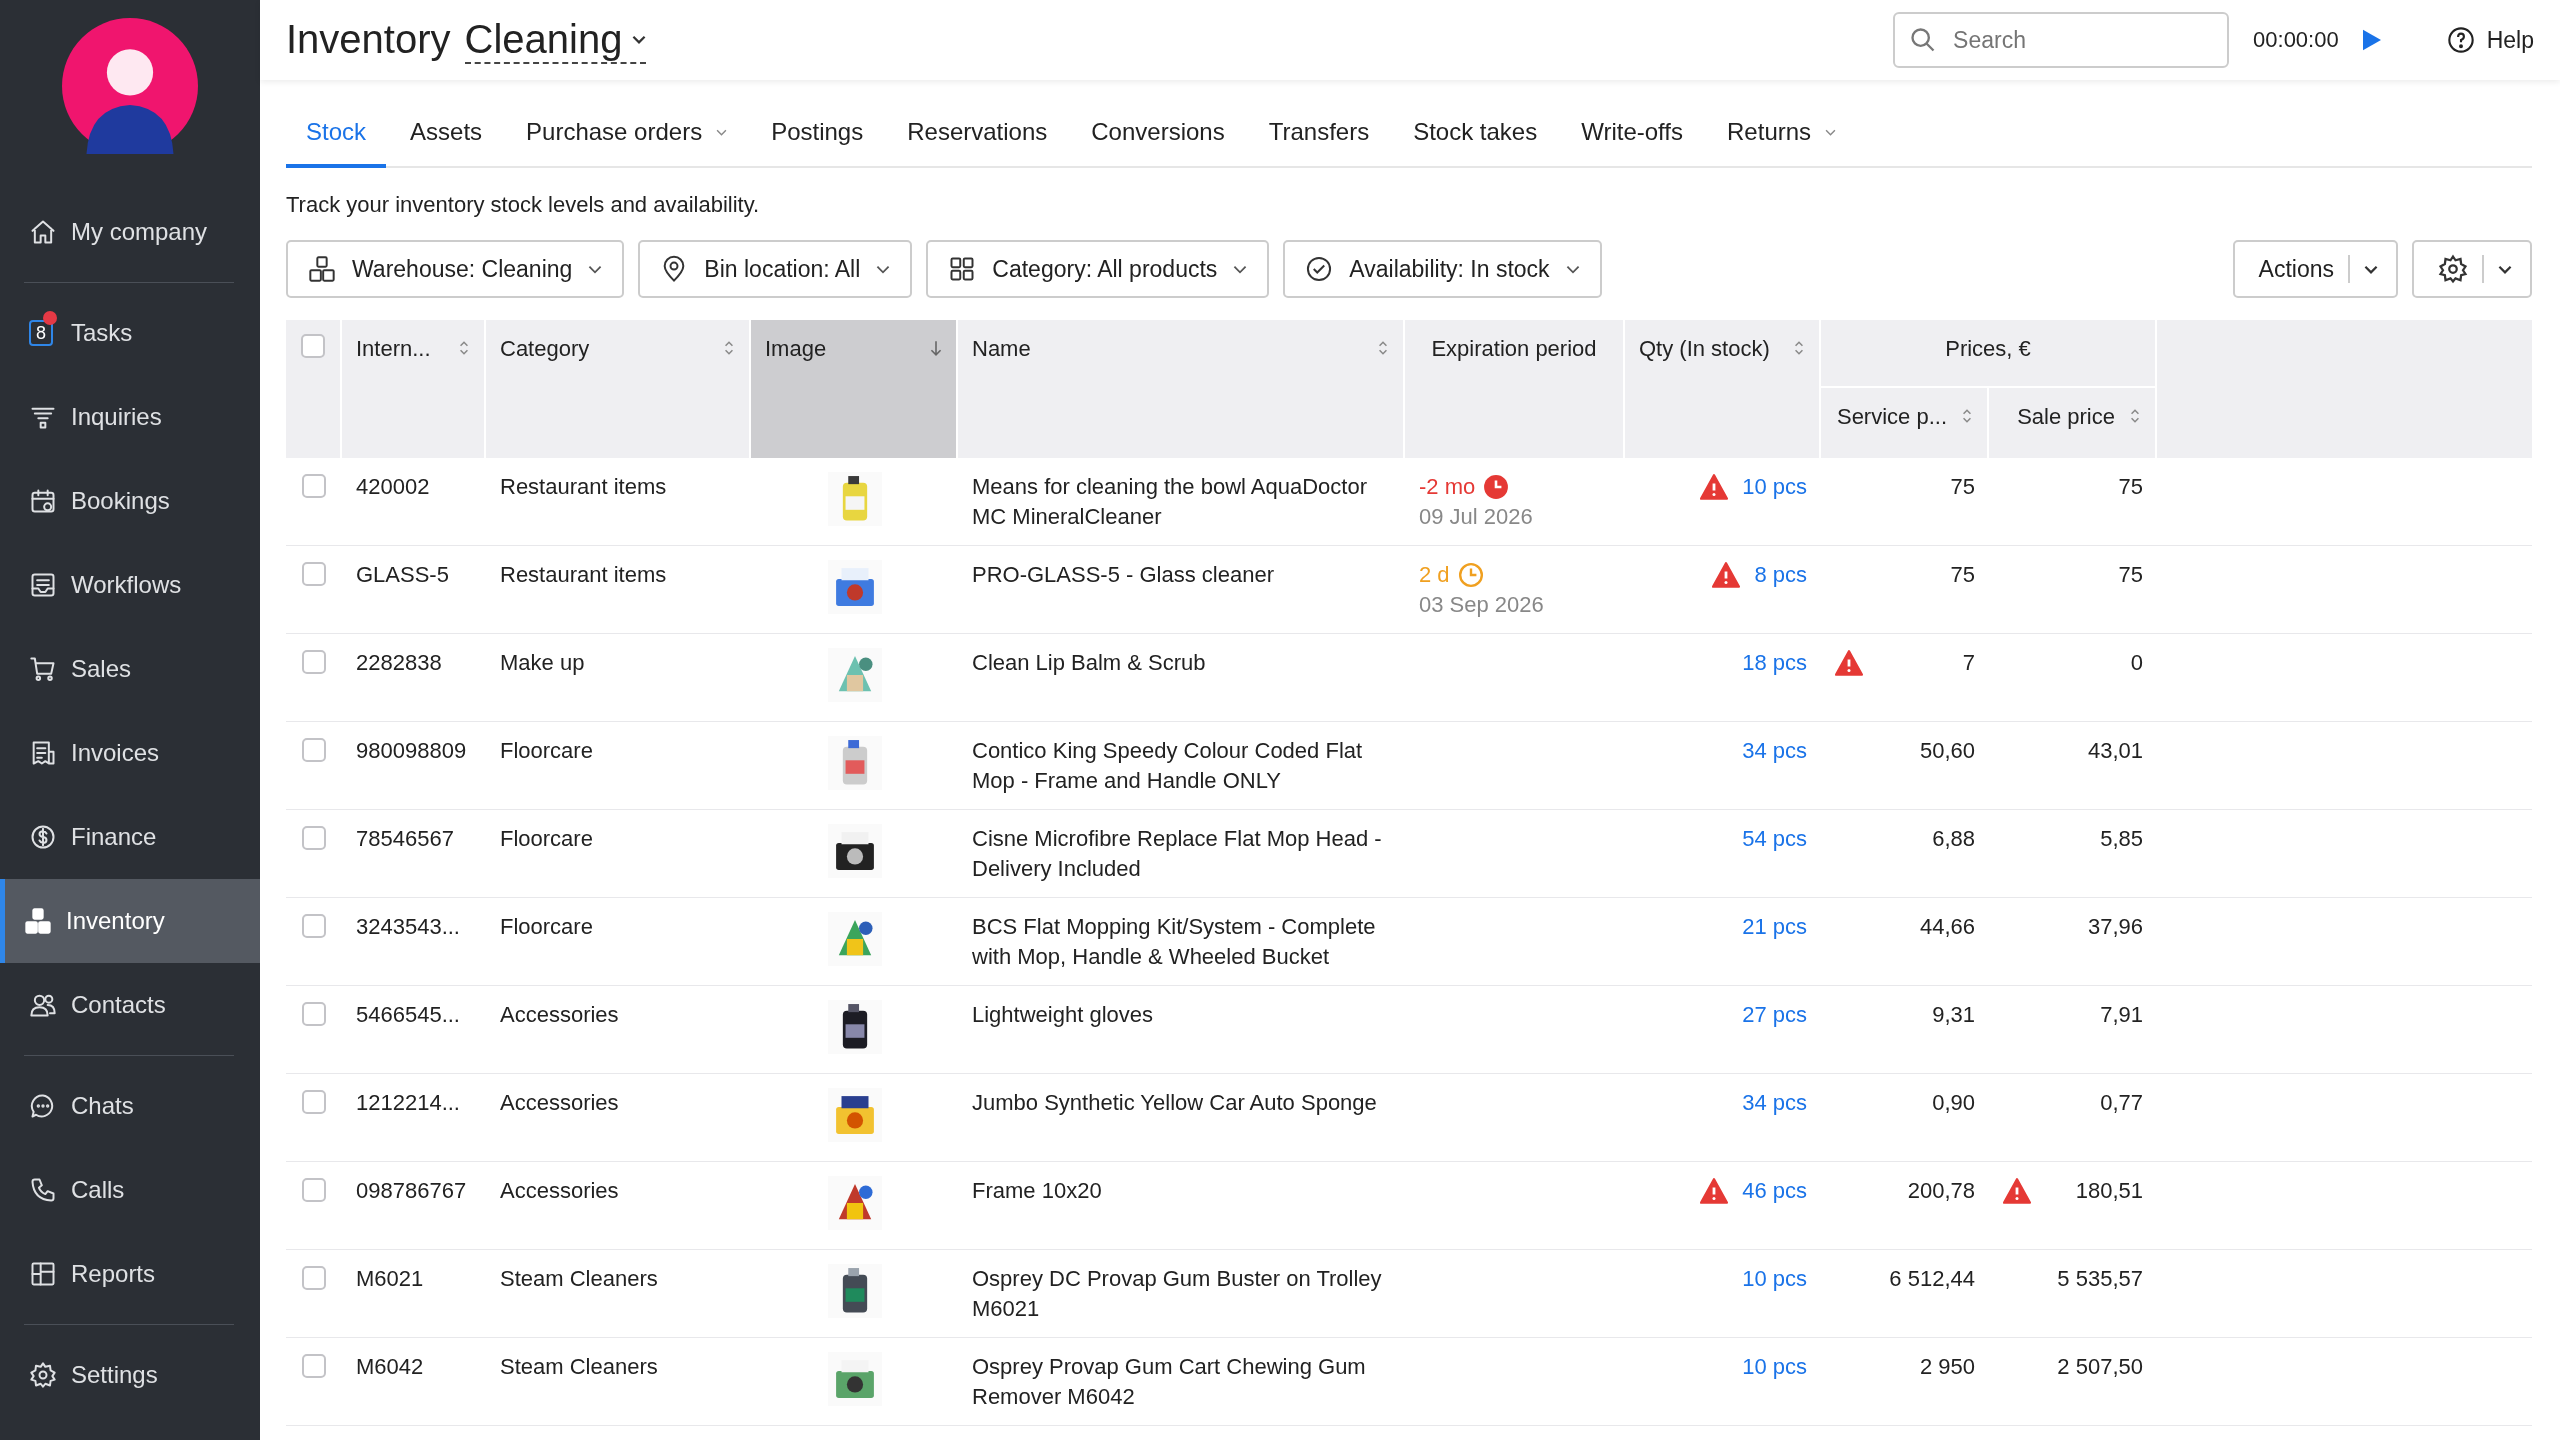 Image resolution: width=2560 pixels, height=1440 pixels. What do you see at coordinates (1632, 136) in the screenshot?
I see `tab: Write-offs` at bounding box center [1632, 136].